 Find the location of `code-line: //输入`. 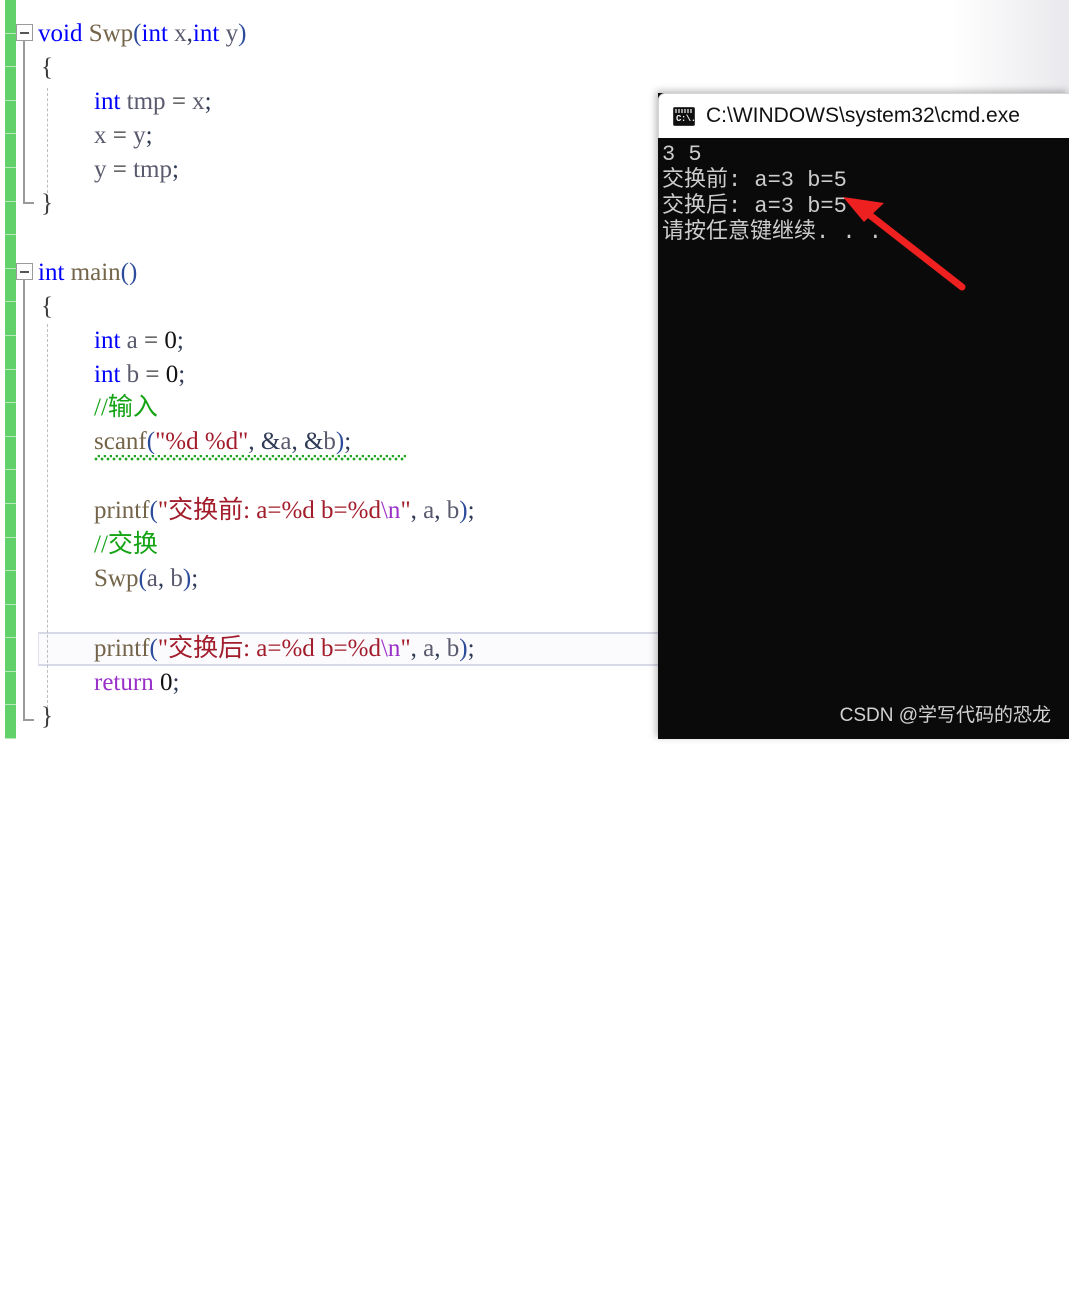

code-line: //输入 is located at coordinates (126, 408).